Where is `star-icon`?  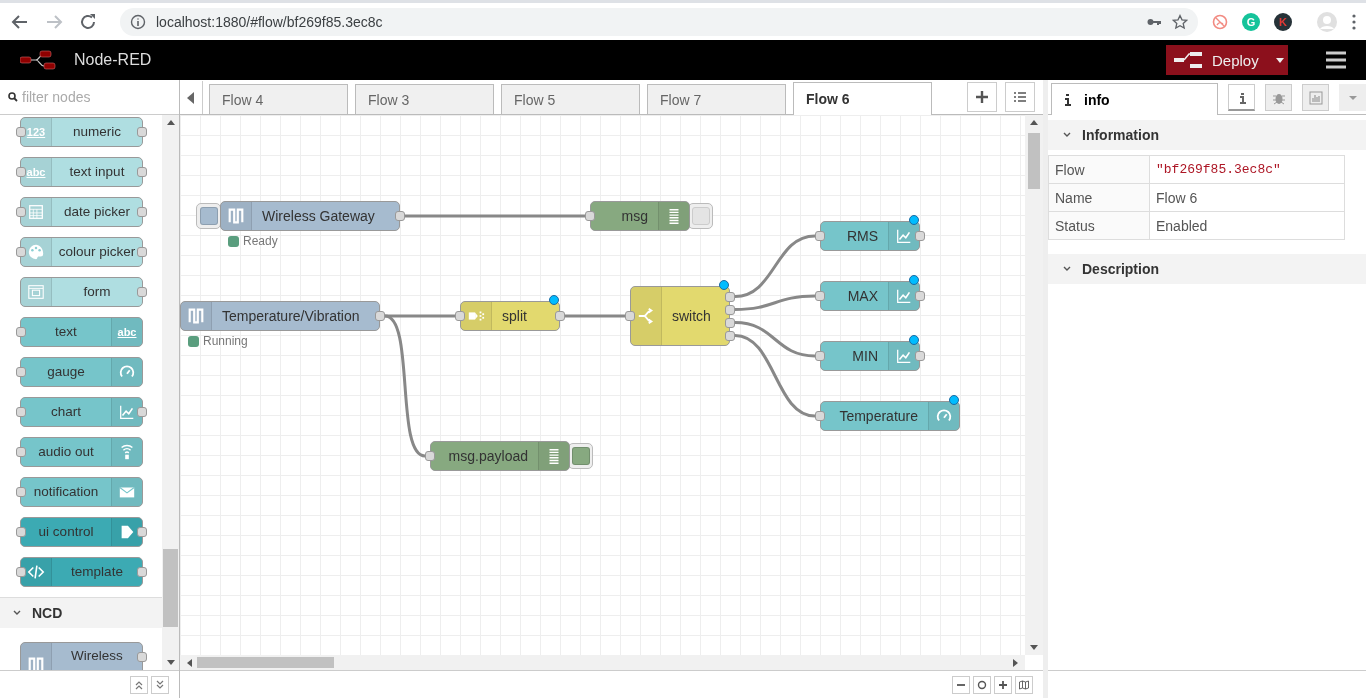 star-icon is located at coordinates (1180, 21).